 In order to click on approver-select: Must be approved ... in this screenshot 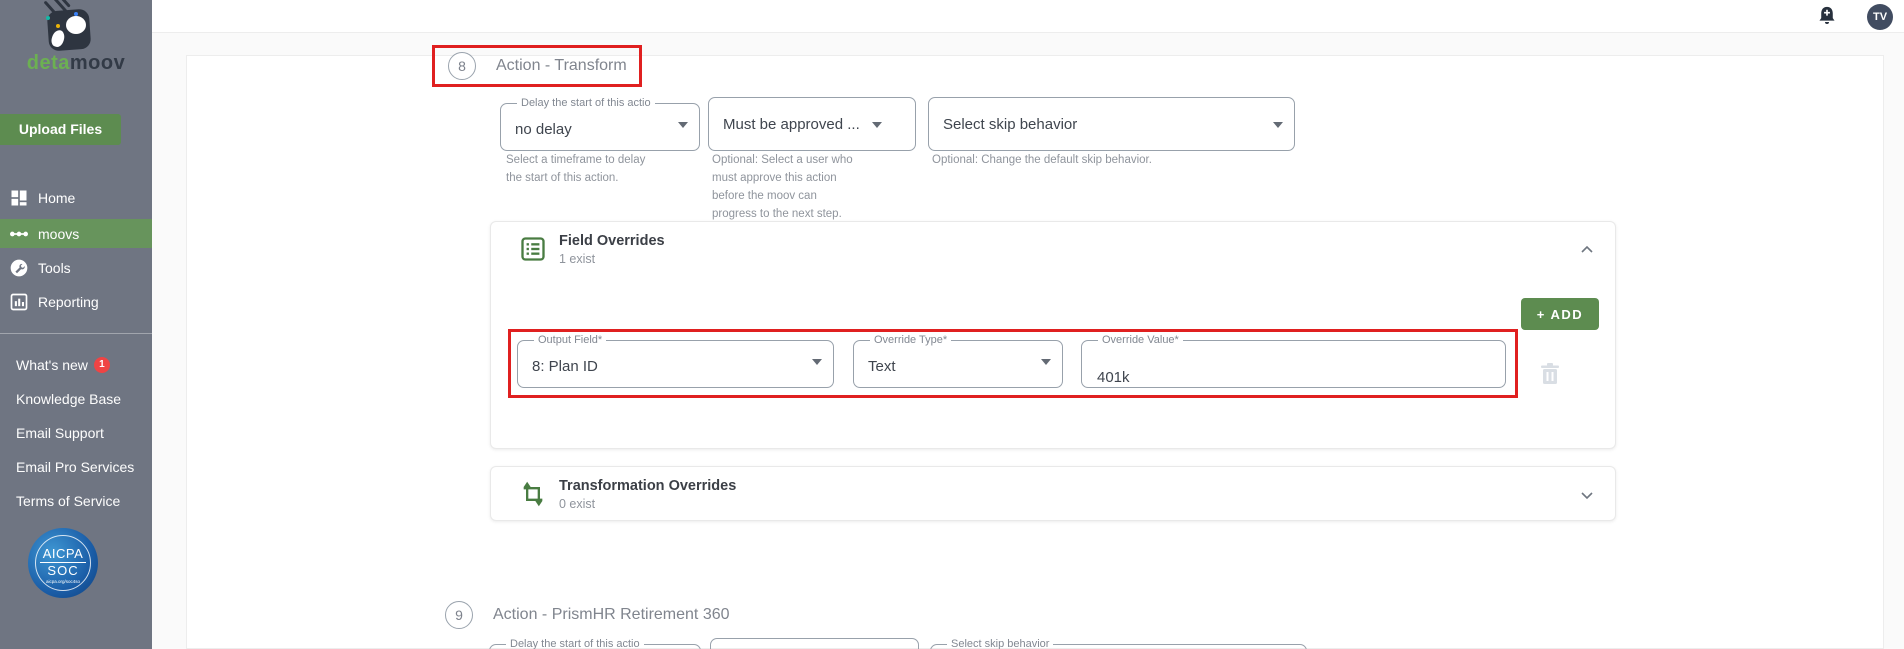, I will do `click(812, 124)`.